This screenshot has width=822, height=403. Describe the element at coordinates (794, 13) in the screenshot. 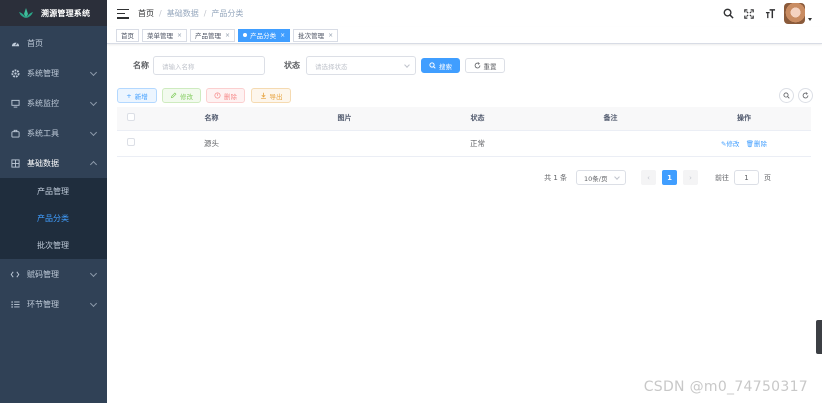

I see `user-avatar` at that location.